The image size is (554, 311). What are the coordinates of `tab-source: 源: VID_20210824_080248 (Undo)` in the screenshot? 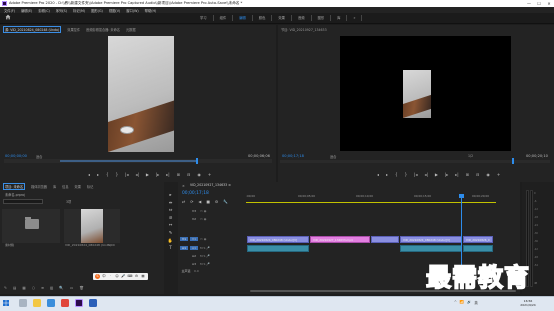 It's located at (32, 29).